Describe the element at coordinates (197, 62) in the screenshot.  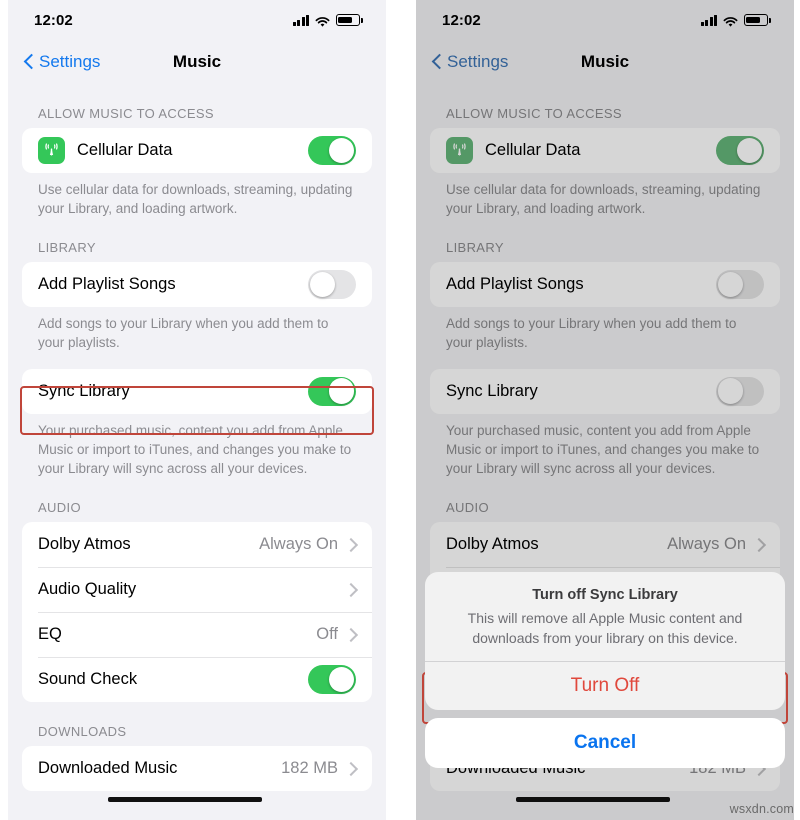
I see `nav-bar-left: Settings Music` at that location.